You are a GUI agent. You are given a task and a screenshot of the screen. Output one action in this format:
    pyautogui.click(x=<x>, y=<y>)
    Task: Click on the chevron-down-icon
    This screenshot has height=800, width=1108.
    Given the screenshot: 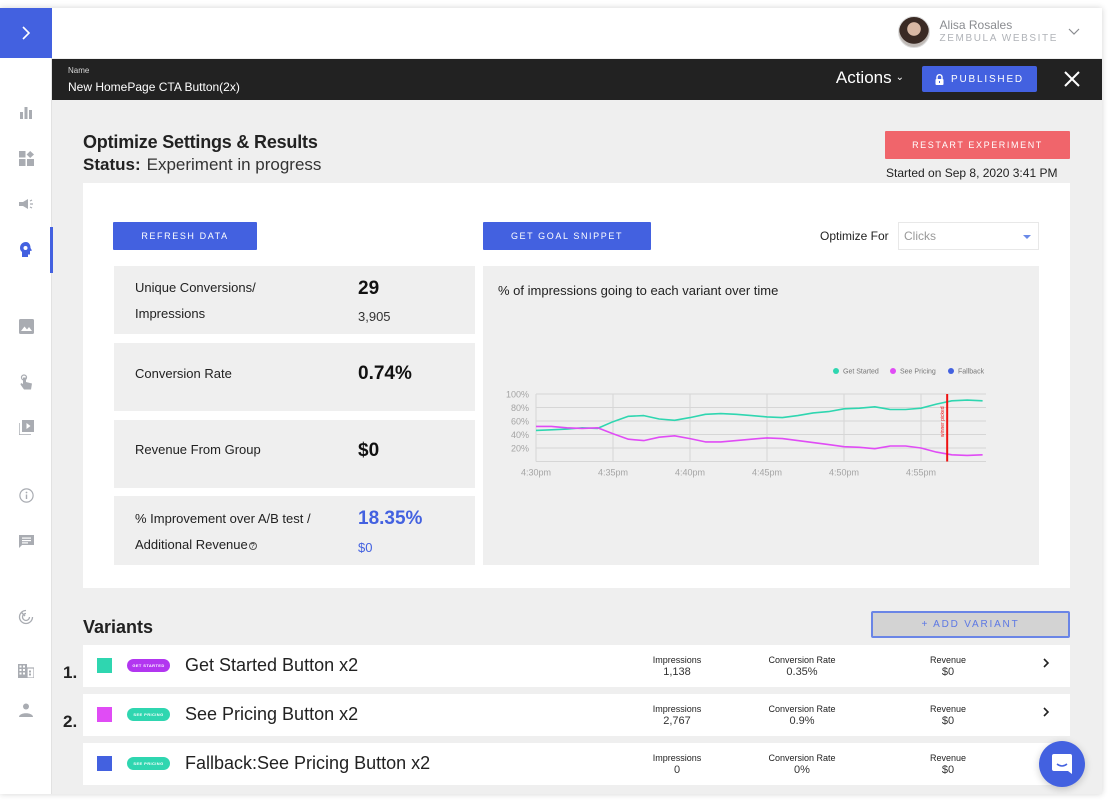 What is the action you would take?
    pyautogui.click(x=1074, y=31)
    